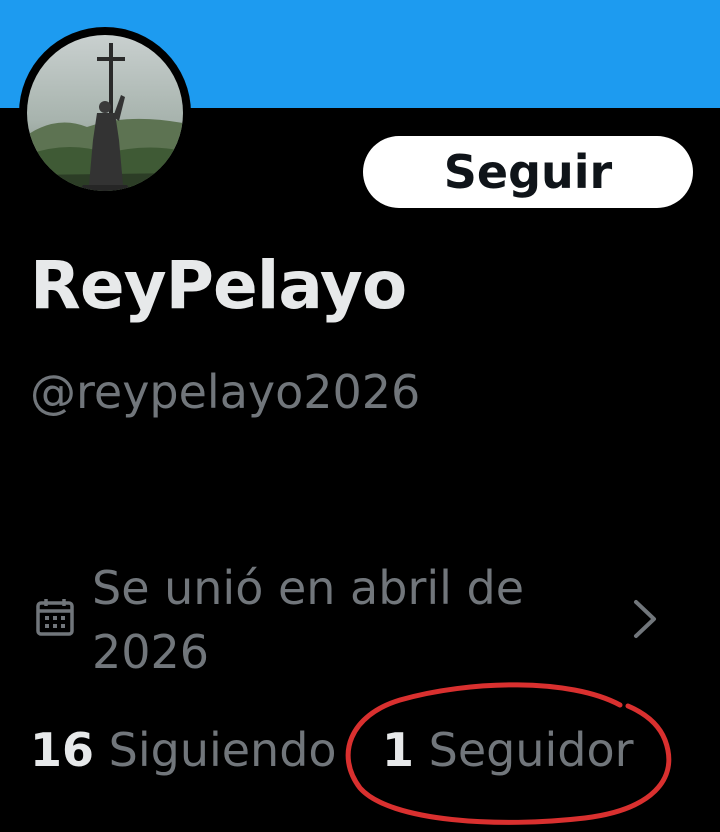 This screenshot has height=832, width=720. What do you see at coordinates (225, 392) in the screenshot?
I see `user-handle: @reypelayo2026` at bounding box center [225, 392].